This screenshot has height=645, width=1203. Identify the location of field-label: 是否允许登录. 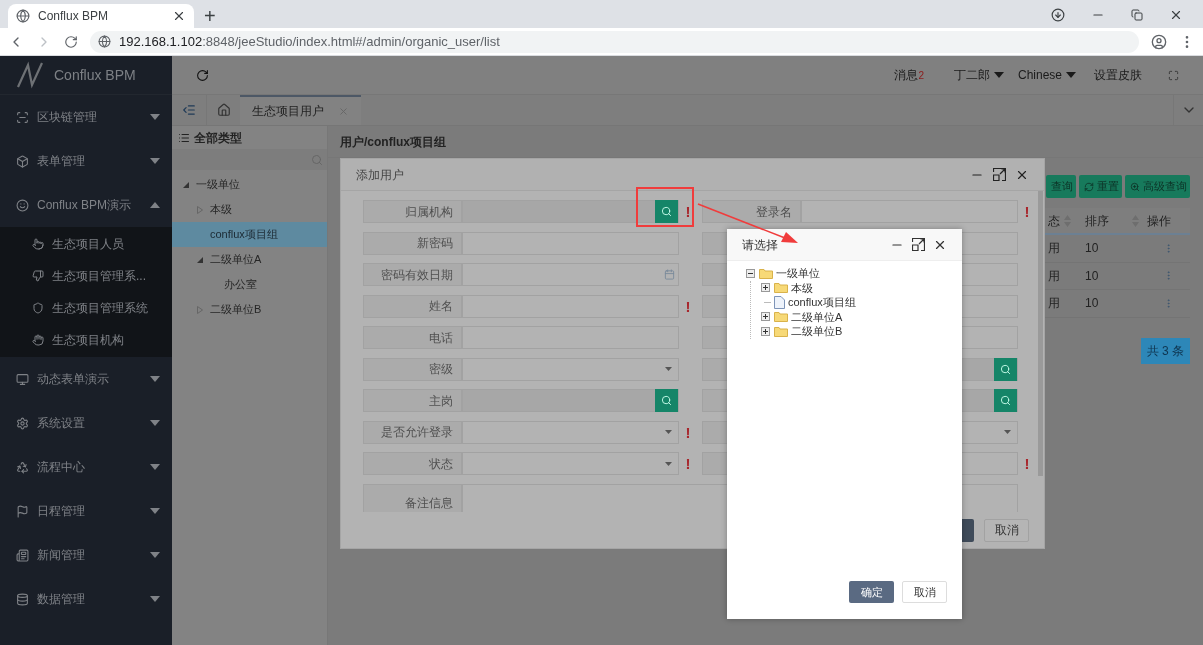
(412, 432).